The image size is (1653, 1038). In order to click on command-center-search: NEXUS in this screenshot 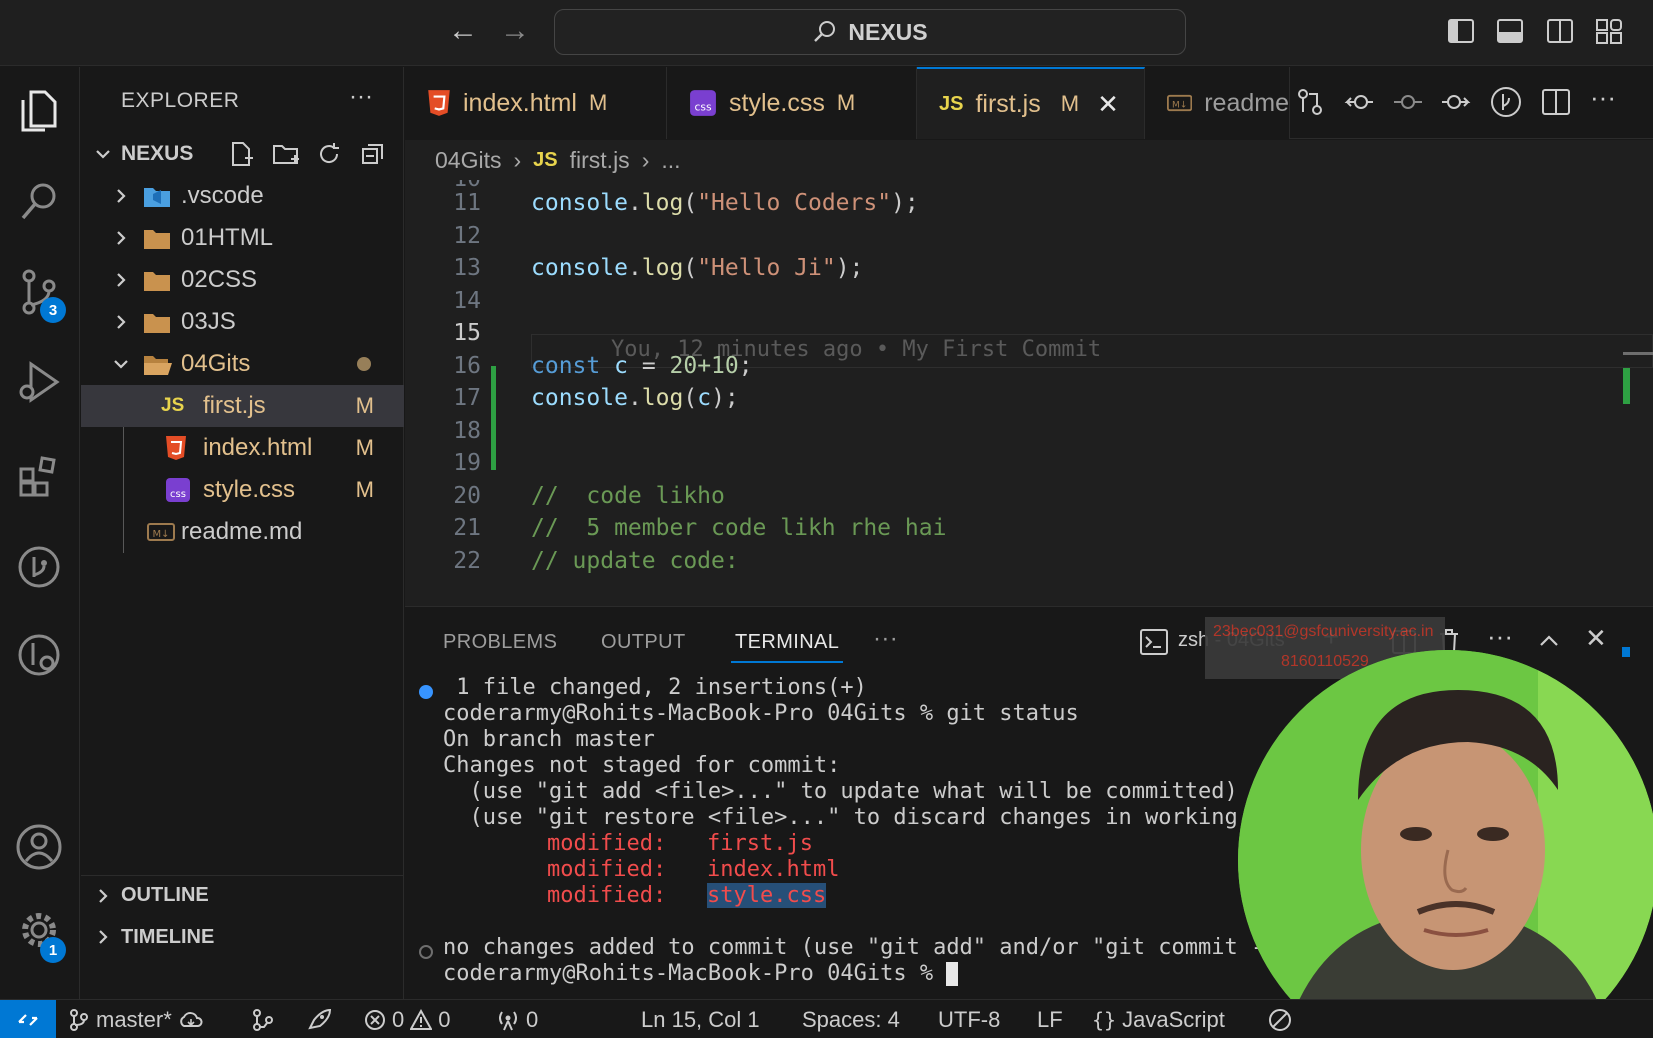, I will do `click(870, 32)`.